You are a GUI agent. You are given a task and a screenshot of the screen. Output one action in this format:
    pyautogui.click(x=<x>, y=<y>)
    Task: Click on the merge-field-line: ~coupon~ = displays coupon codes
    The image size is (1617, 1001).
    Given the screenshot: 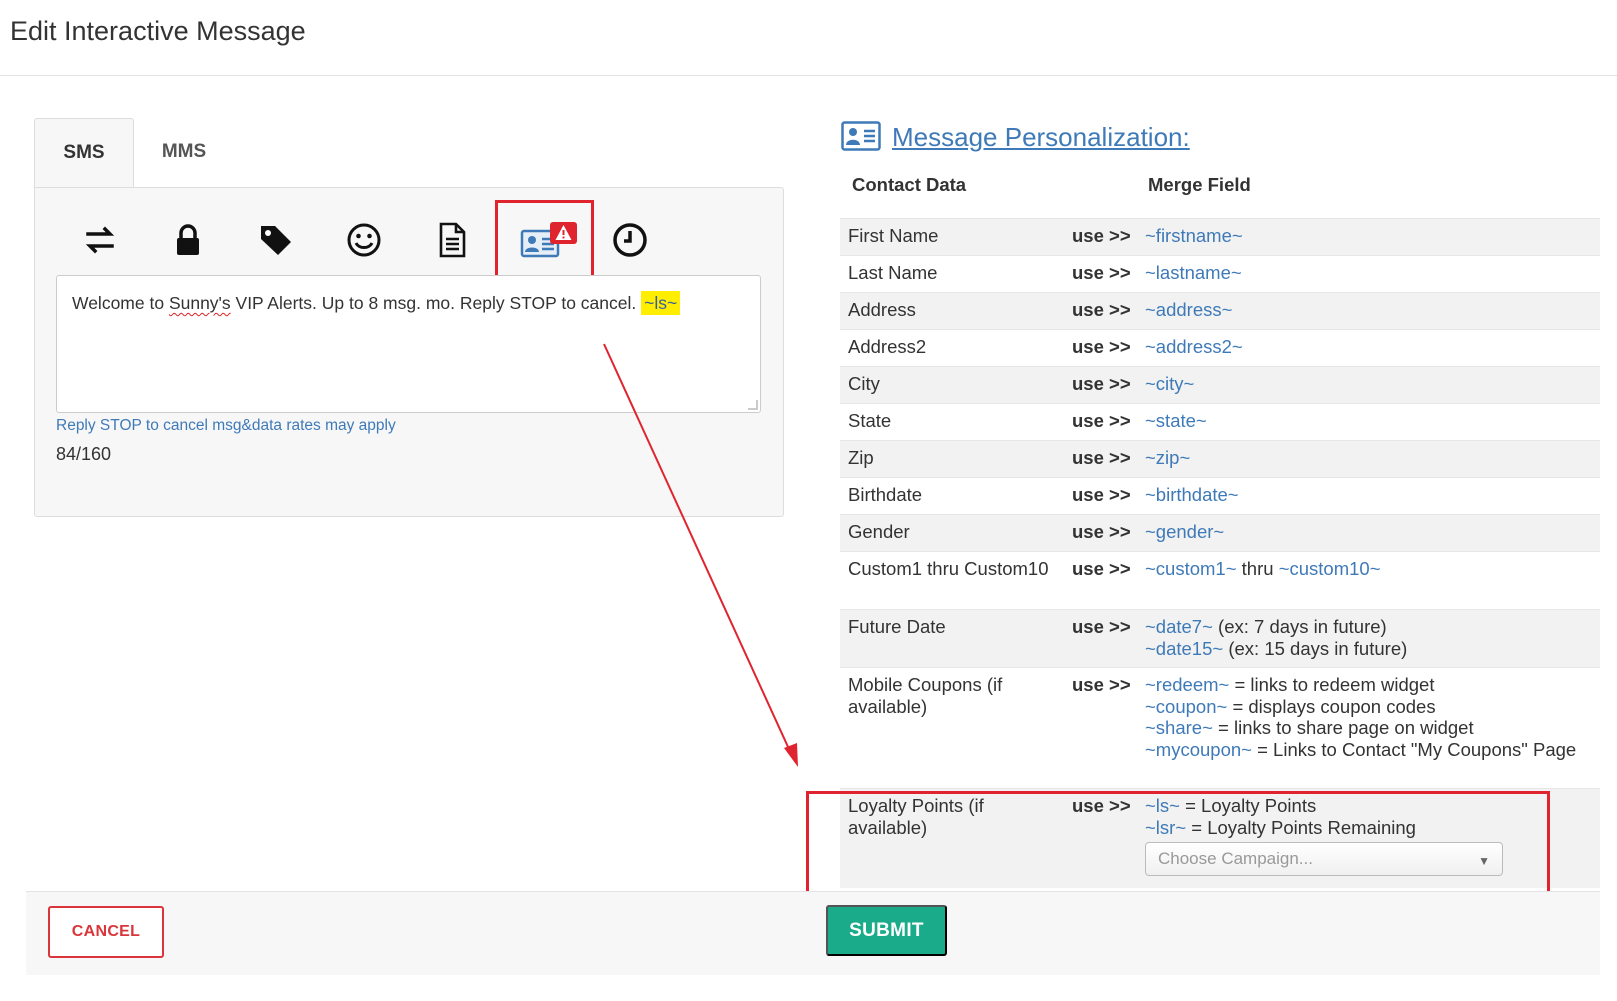 What is the action you would take?
    pyautogui.click(x=1365, y=707)
    